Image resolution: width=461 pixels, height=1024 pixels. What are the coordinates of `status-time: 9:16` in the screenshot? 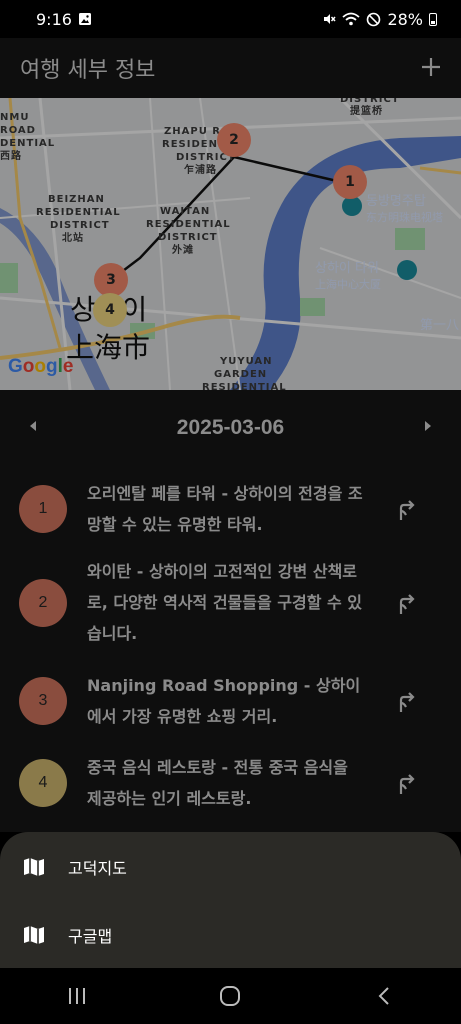 It's located at (54, 19).